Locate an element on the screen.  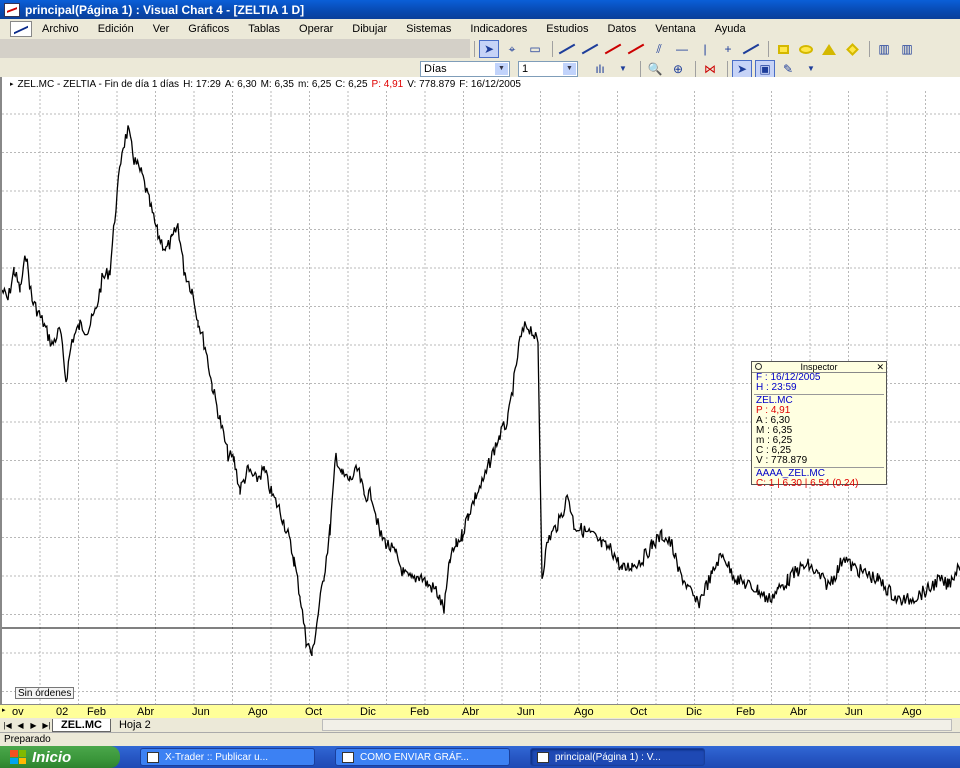
trendline-icon is located at coordinates (567, 49).